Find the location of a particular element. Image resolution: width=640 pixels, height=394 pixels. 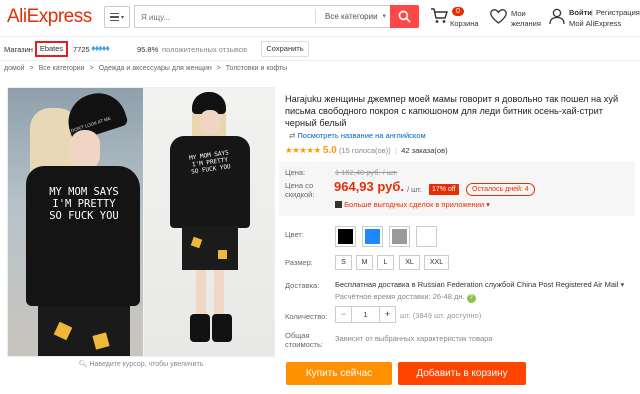

total-label-line1: Общая is located at coordinates (297, 335).